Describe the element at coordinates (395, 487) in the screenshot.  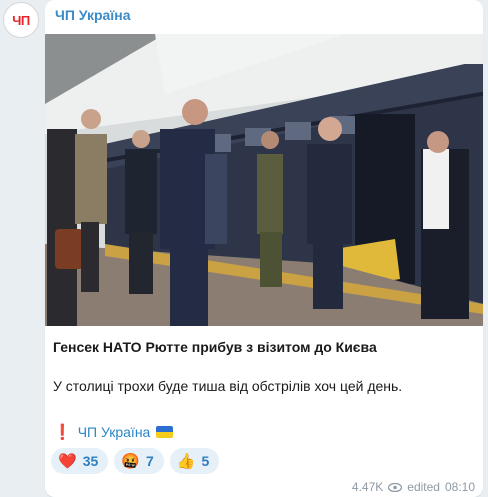
I see `eye-icon` at that location.